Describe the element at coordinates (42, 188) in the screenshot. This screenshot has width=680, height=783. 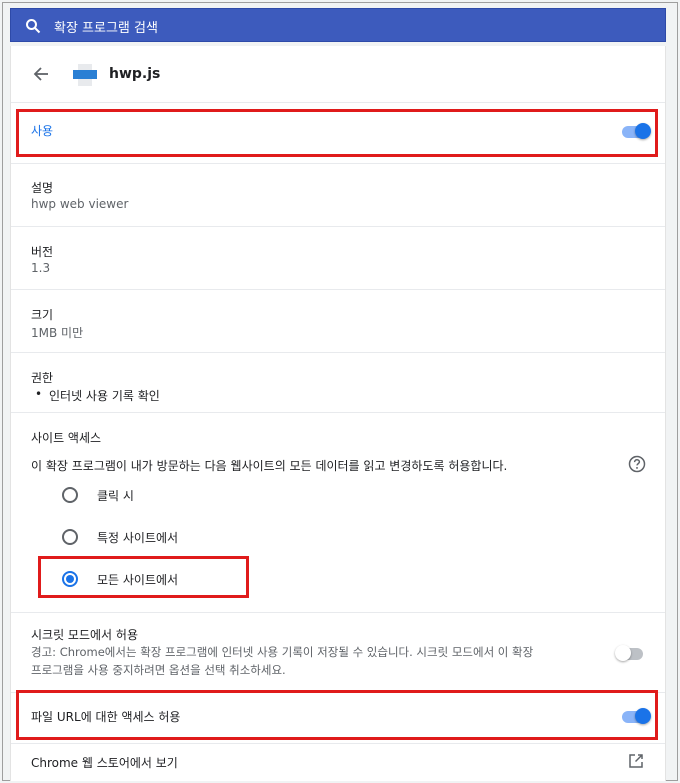
I see `description-label: 설명` at that location.